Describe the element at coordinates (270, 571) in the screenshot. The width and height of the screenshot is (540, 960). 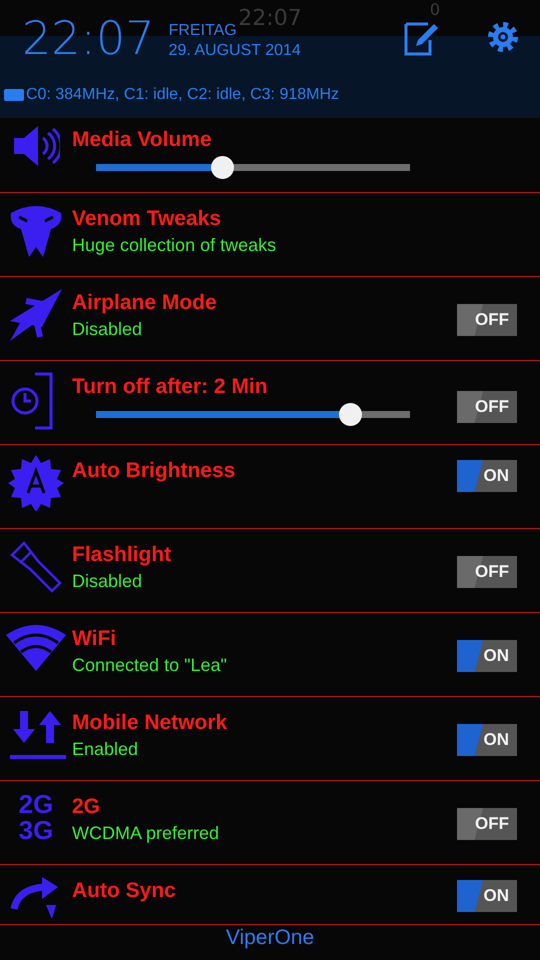
I see `quick-setting-row: Flashlight Disabled OFF` at that location.